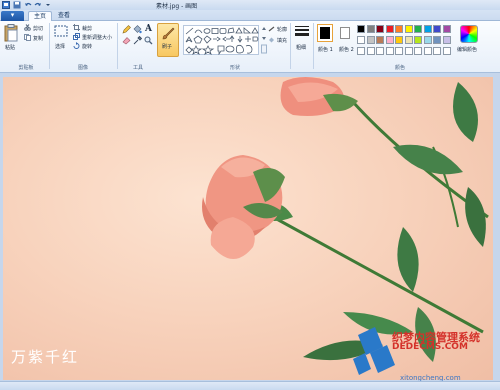 The image size is (500, 390). What do you see at coordinates (347, 50) in the screenshot?
I see `color-2-label: 颜色 2` at bounding box center [347, 50].